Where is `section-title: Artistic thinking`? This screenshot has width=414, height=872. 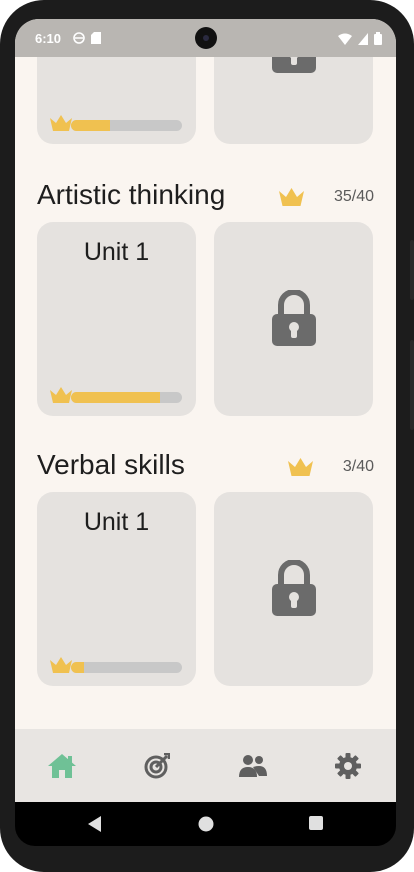
section-title: Artistic thinking is located at coordinates (131, 194).